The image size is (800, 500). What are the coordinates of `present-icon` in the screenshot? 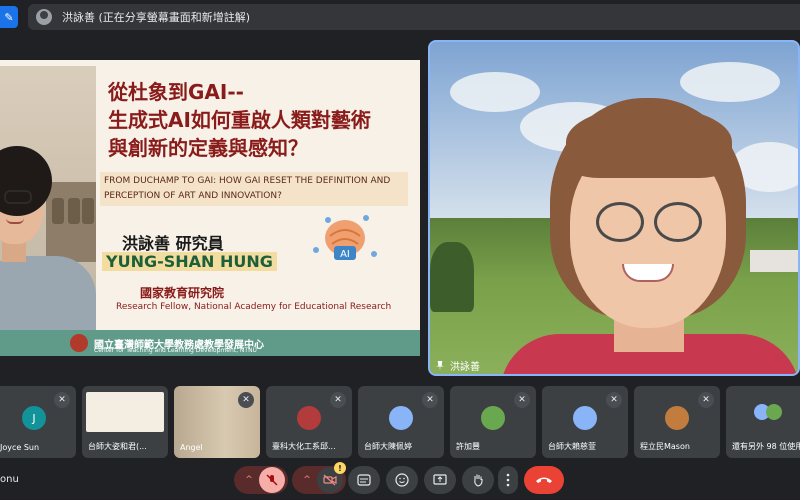 It's located at (440, 479).